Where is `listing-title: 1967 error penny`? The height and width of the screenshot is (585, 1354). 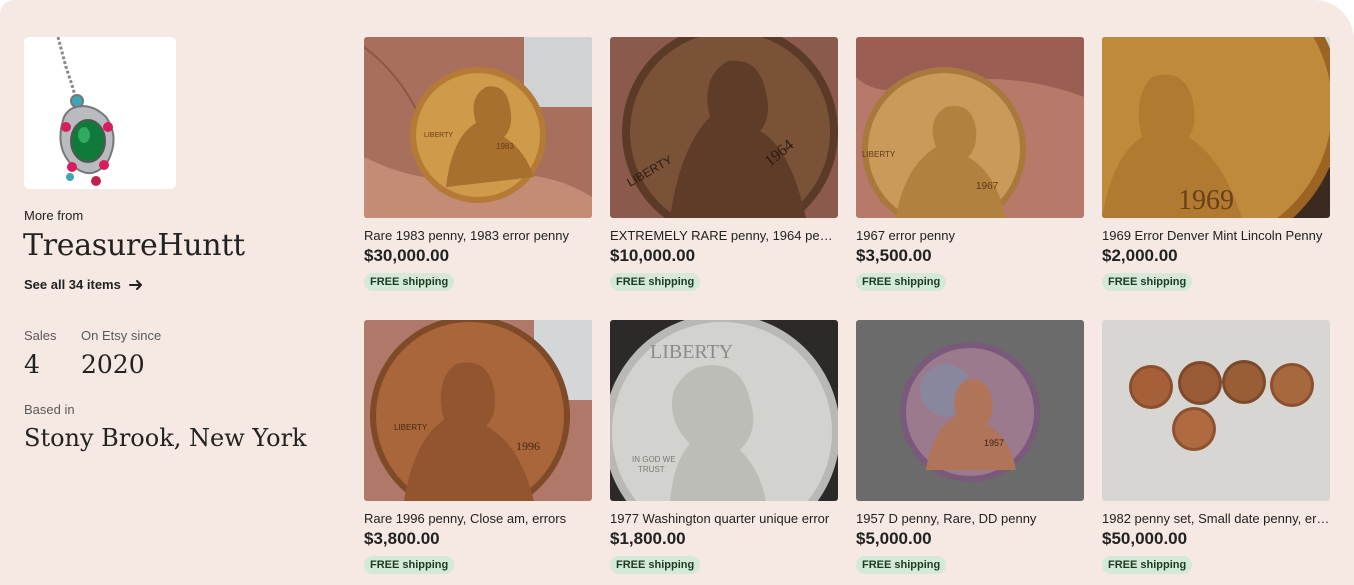
listing-title: 1967 error penny is located at coordinates (970, 235).